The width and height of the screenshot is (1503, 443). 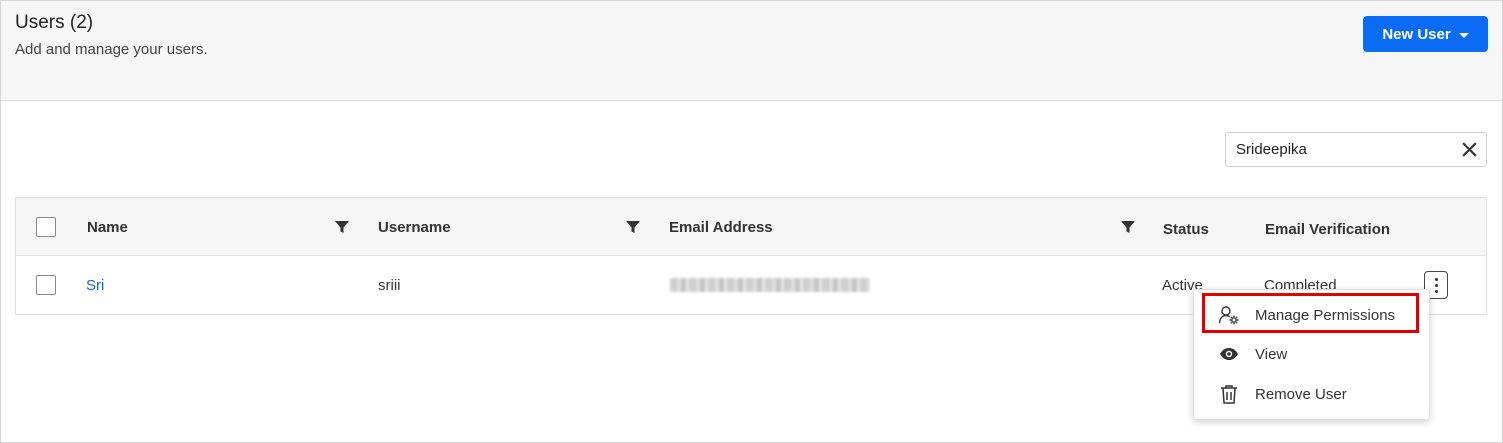 I want to click on column-header-username: Username, so click(x=414, y=227).